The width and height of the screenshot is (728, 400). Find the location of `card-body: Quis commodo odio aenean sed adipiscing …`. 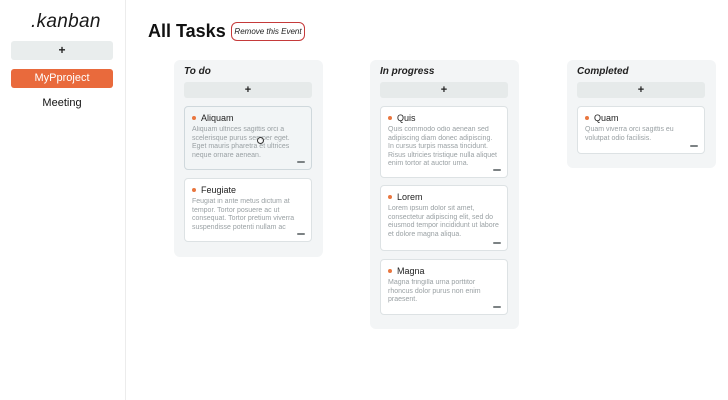

card-body: Quis commodo odio aenean sed adipiscing … is located at coordinates (442, 146).